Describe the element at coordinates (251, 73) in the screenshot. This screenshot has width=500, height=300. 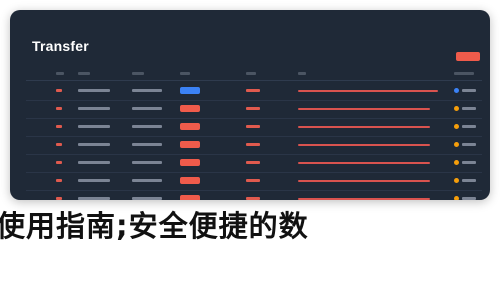
I see `column-header-value` at that location.